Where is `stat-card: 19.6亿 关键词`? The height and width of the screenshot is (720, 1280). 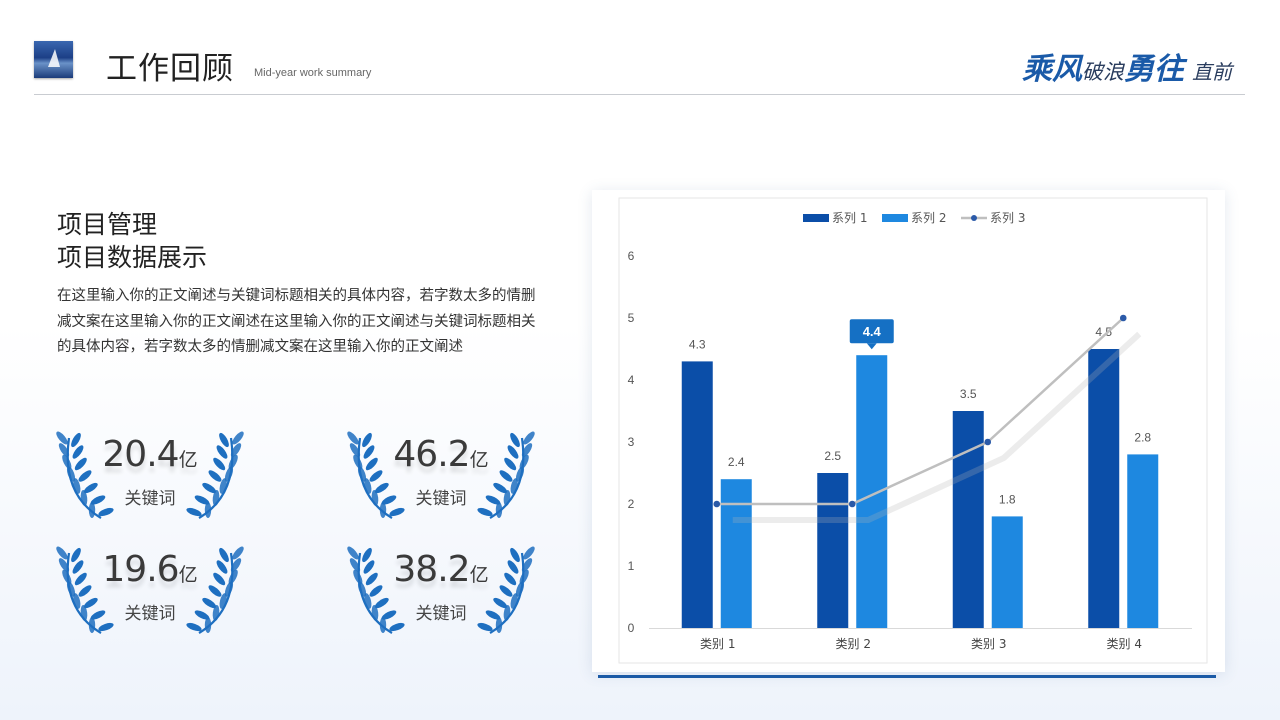 stat-card: 19.6亿 关键词 is located at coordinates (150, 591).